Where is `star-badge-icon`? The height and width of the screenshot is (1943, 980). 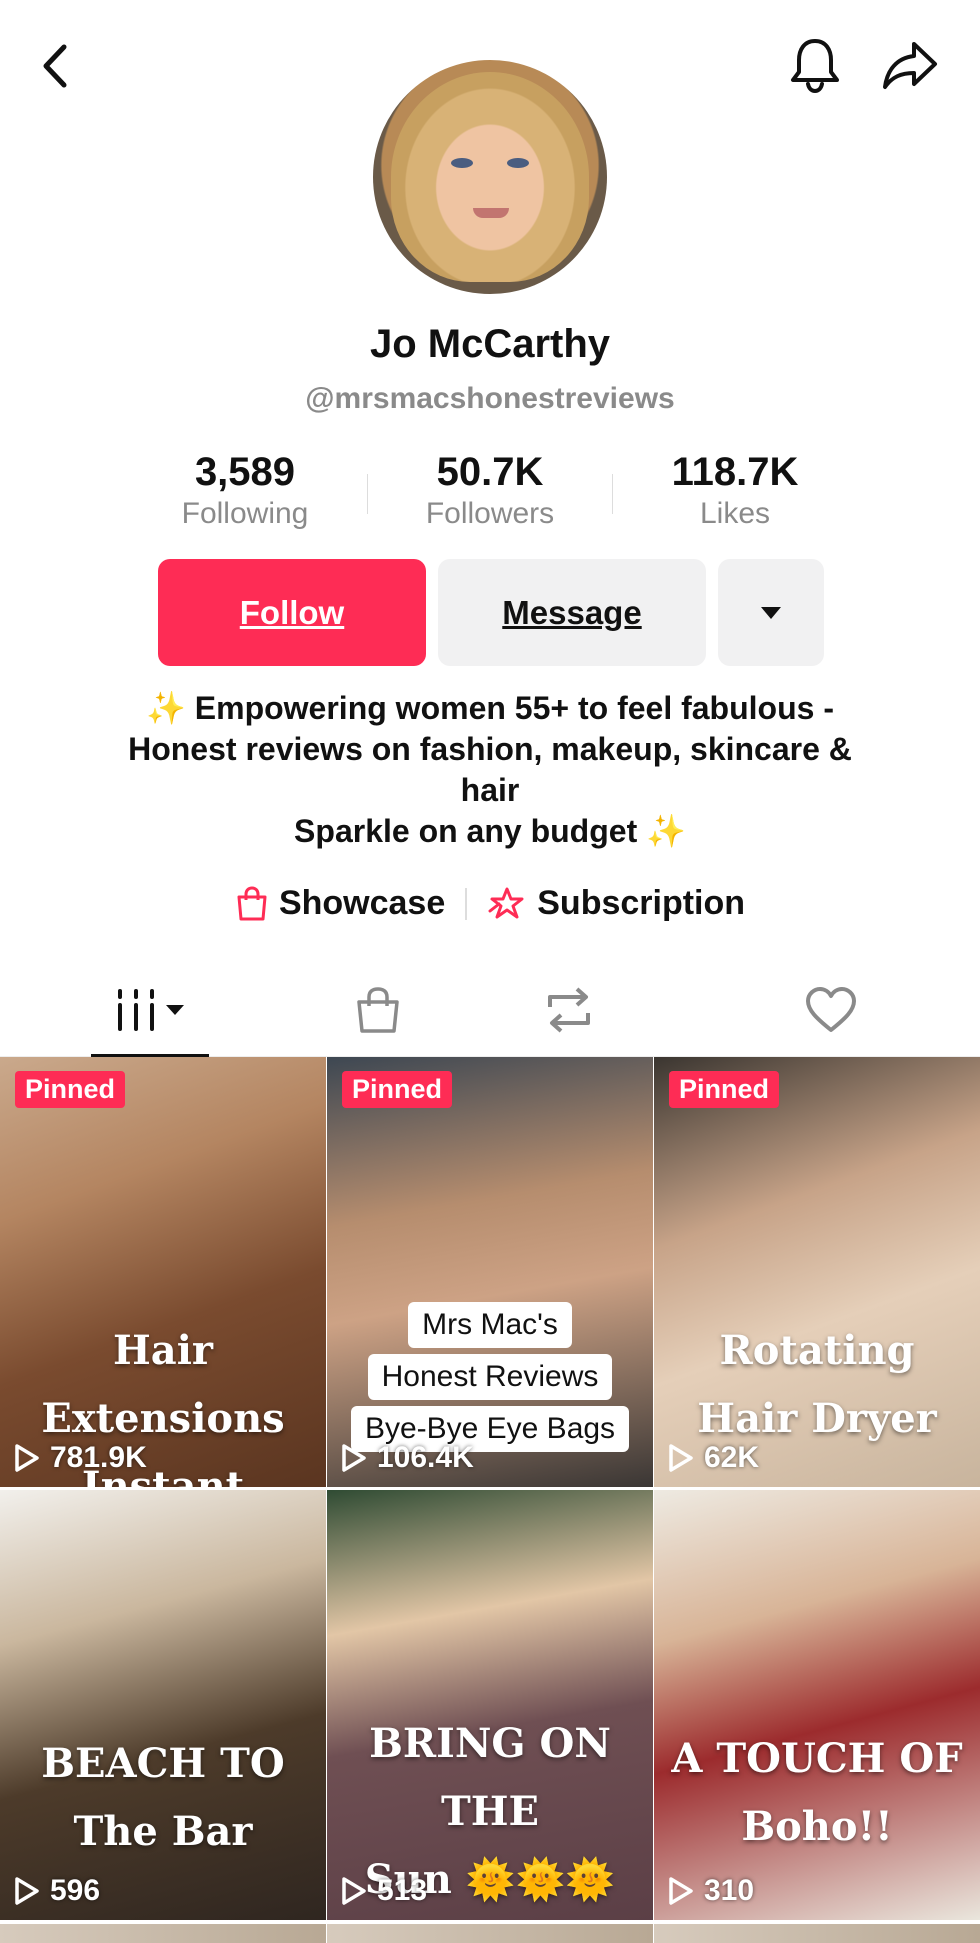
star-badge-icon is located at coordinates (506, 902).